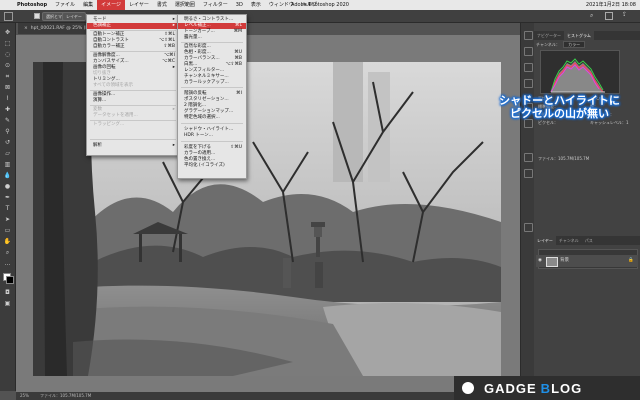  What do you see at coordinates (587, 261) in the screenshot?
I see `layer-row: ◉ 背景 🔒` at bounding box center [587, 261].